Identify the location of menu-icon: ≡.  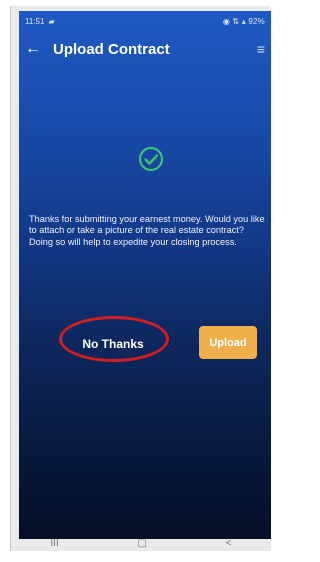
(261, 49).